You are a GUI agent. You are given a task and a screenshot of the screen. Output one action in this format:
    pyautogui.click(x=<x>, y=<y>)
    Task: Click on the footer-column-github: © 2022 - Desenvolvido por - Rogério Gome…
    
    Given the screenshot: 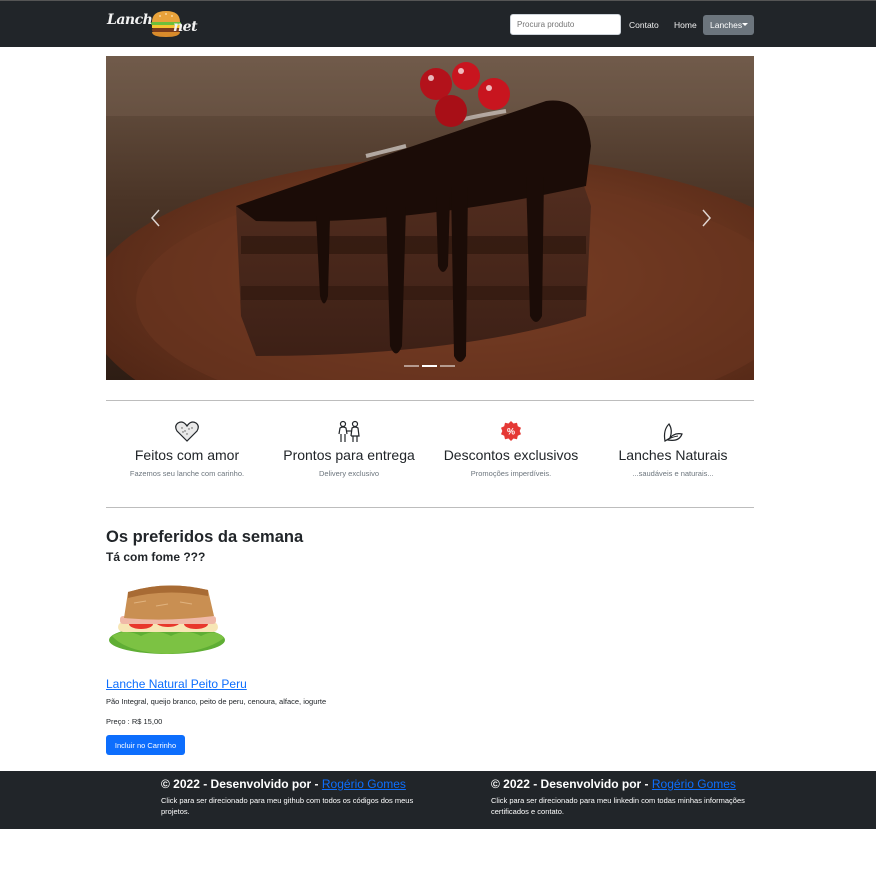 What is the action you would take?
    pyautogui.click(x=291, y=797)
    